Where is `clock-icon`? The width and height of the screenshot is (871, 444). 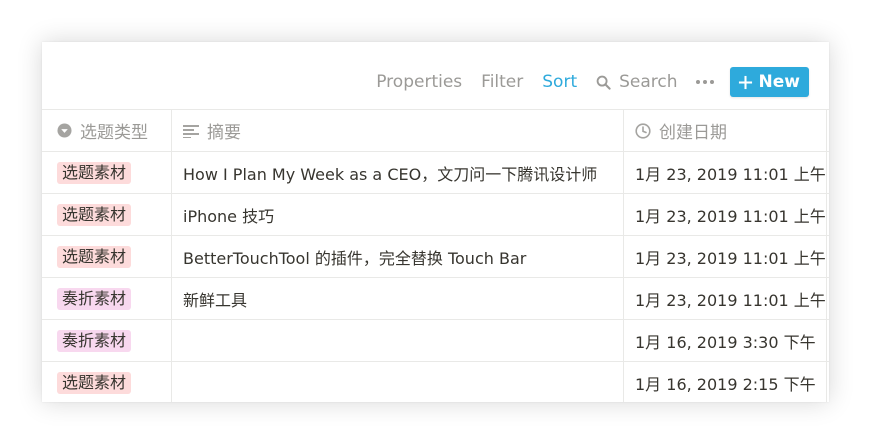 clock-icon is located at coordinates (643, 130).